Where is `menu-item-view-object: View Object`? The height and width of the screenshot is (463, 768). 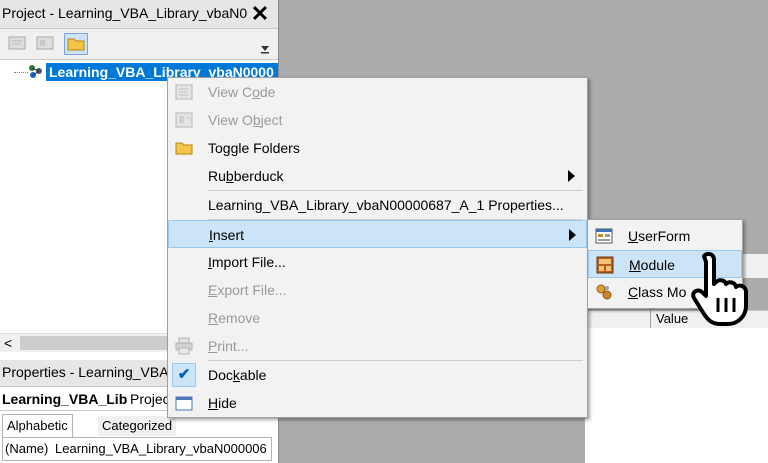 menu-item-view-object: View Object is located at coordinates (377, 120).